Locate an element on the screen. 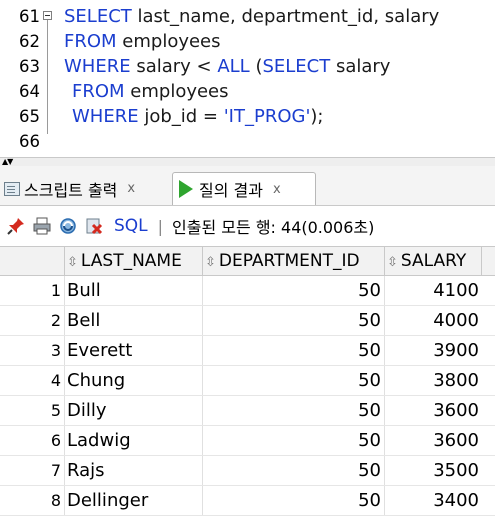 The height and width of the screenshot is (516, 495). cell-last-name: Rajs is located at coordinates (133, 470).